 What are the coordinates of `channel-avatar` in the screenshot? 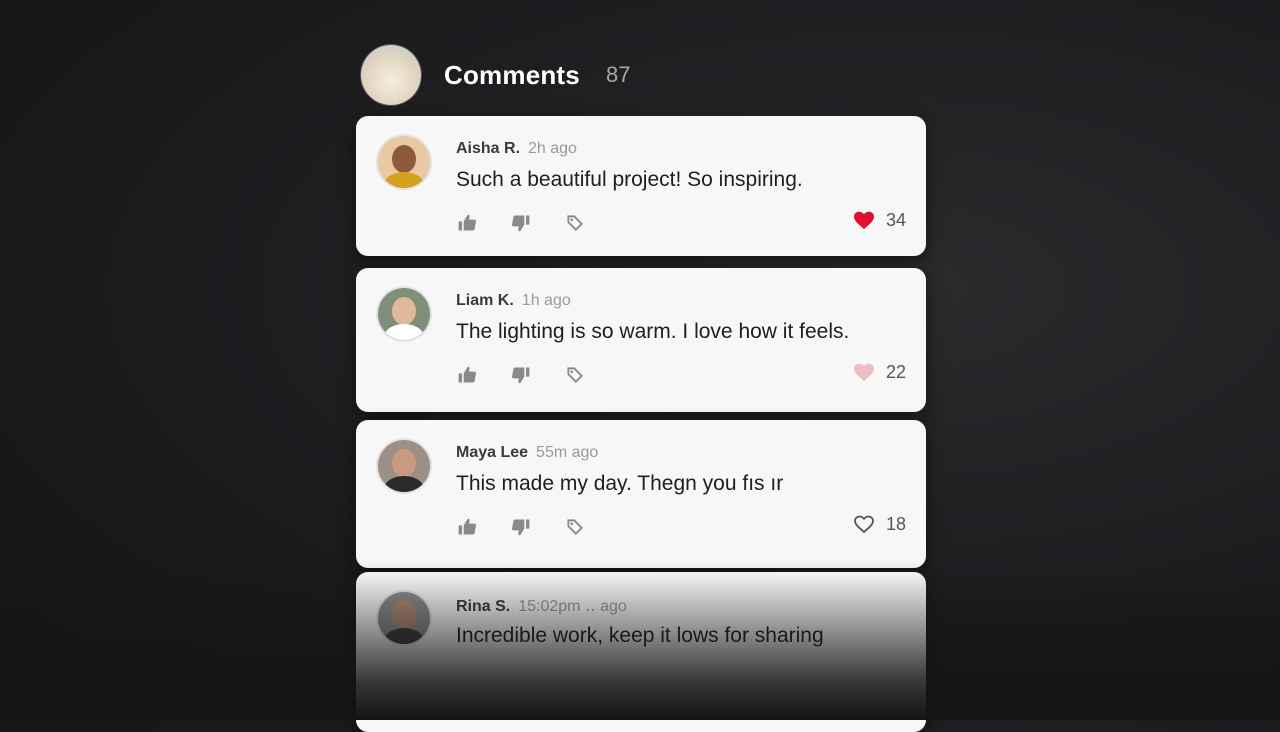 It's located at (391, 75).